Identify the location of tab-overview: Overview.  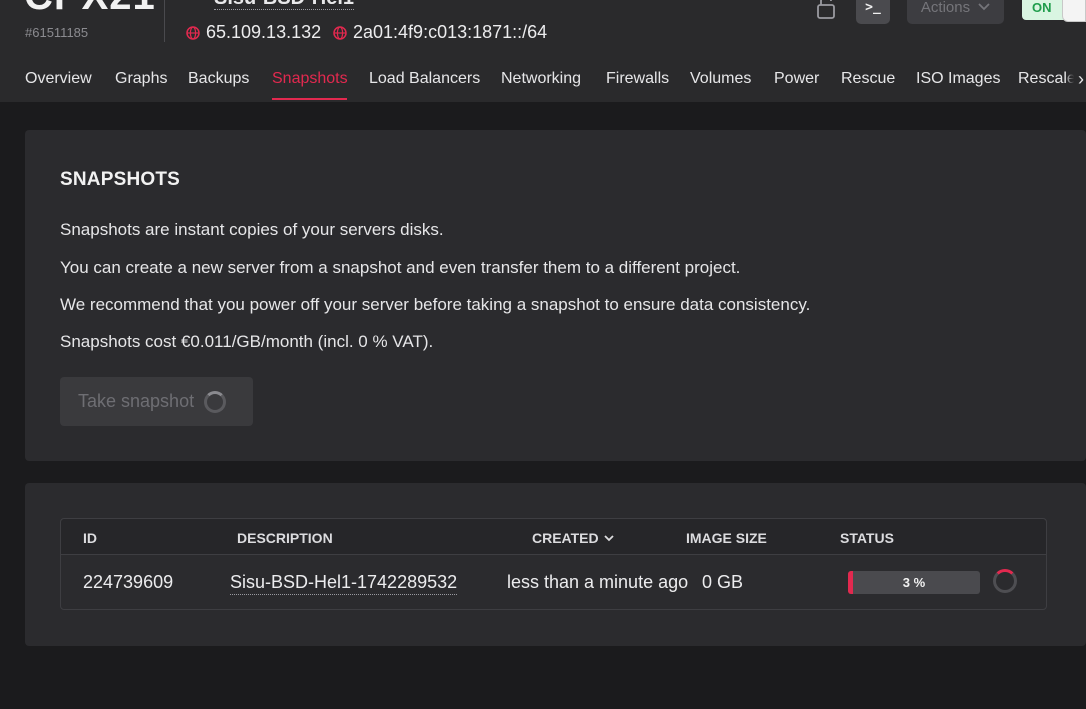
(58, 79).